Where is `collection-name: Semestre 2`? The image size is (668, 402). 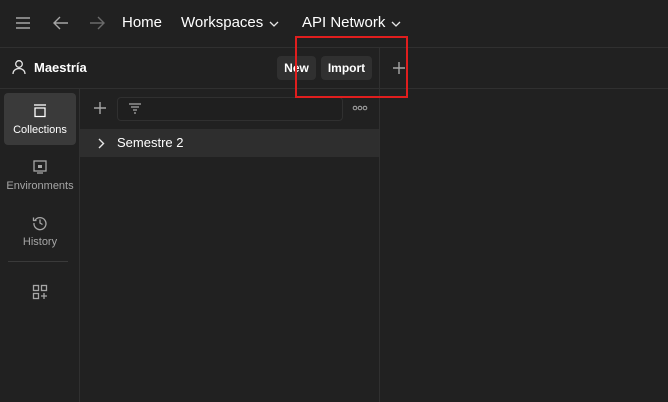 collection-name: Semestre 2 is located at coordinates (150, 142).